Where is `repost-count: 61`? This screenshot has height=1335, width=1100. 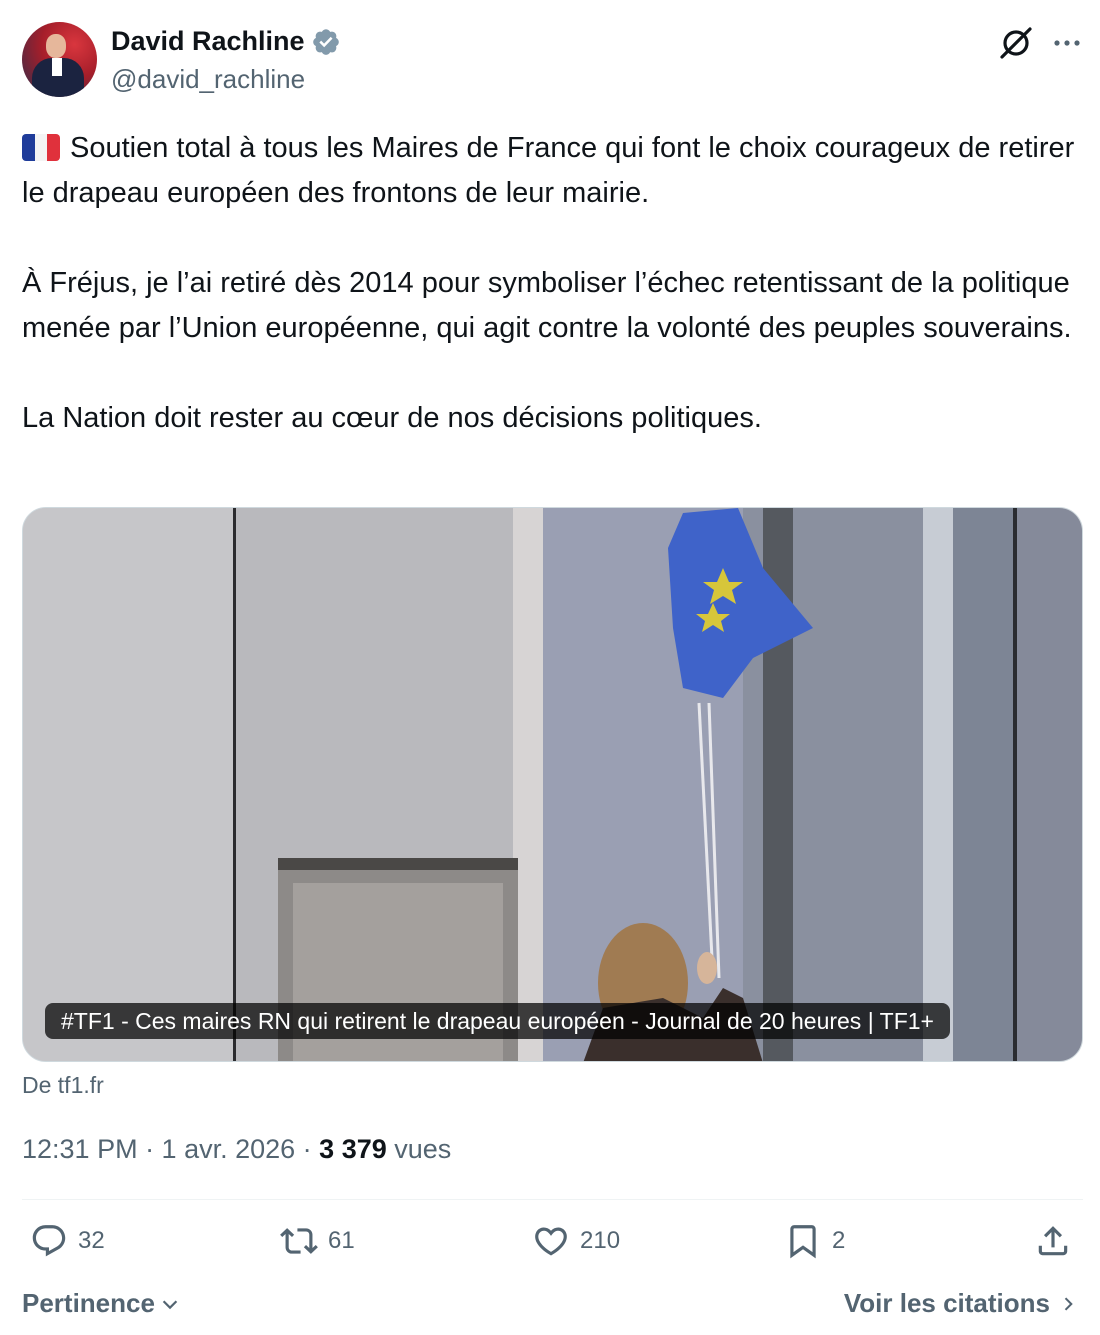
repost-count: 61 is located at coordinates (341, 1240).